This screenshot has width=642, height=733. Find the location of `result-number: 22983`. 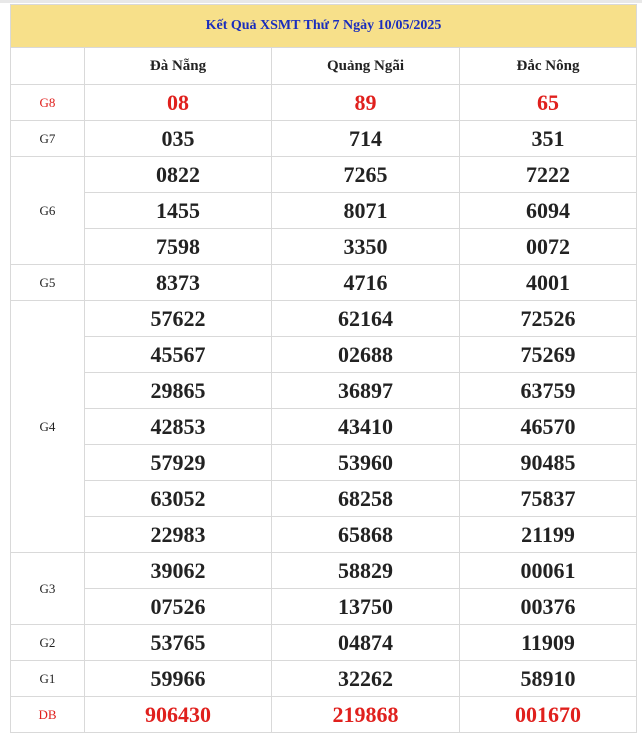

result-number: 22983 is located at coordinates (178, 534).